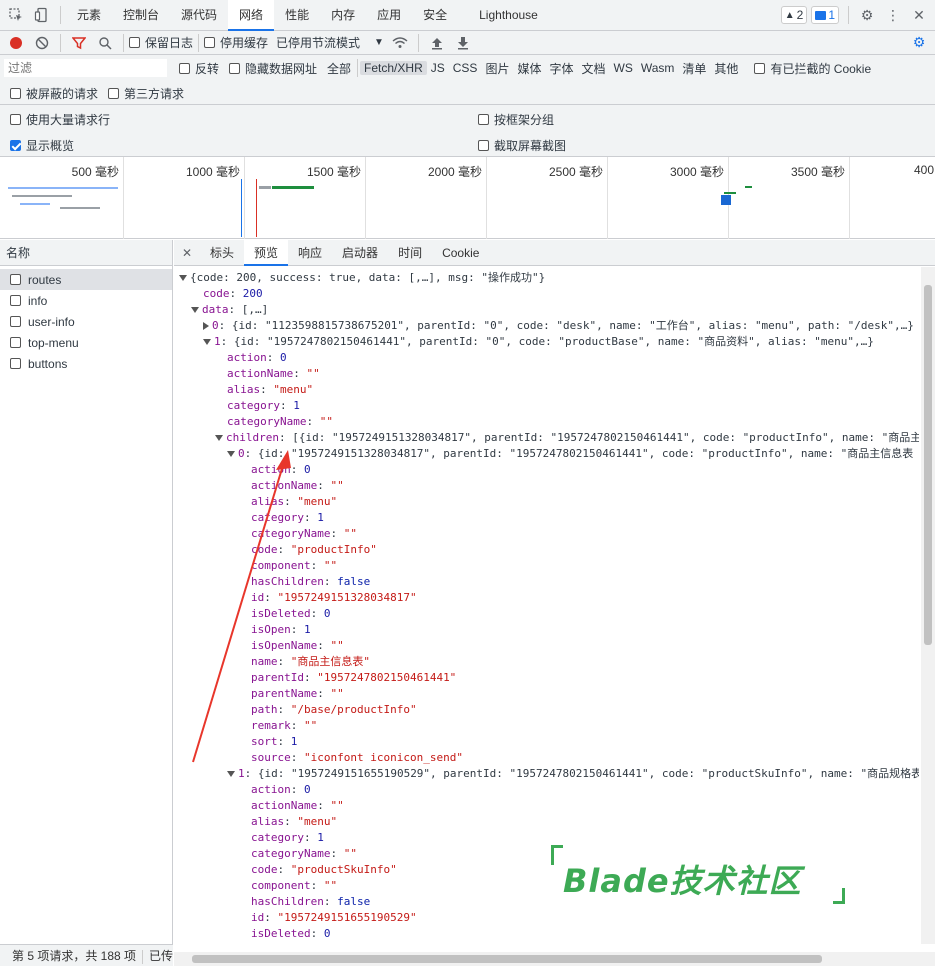 Image resolution: width=935 pixels, height=966 pixels. What do you see at coordinates (241, 606) in the screenshot?
I see `annotation-arrow` at bounding box center [241, 606].